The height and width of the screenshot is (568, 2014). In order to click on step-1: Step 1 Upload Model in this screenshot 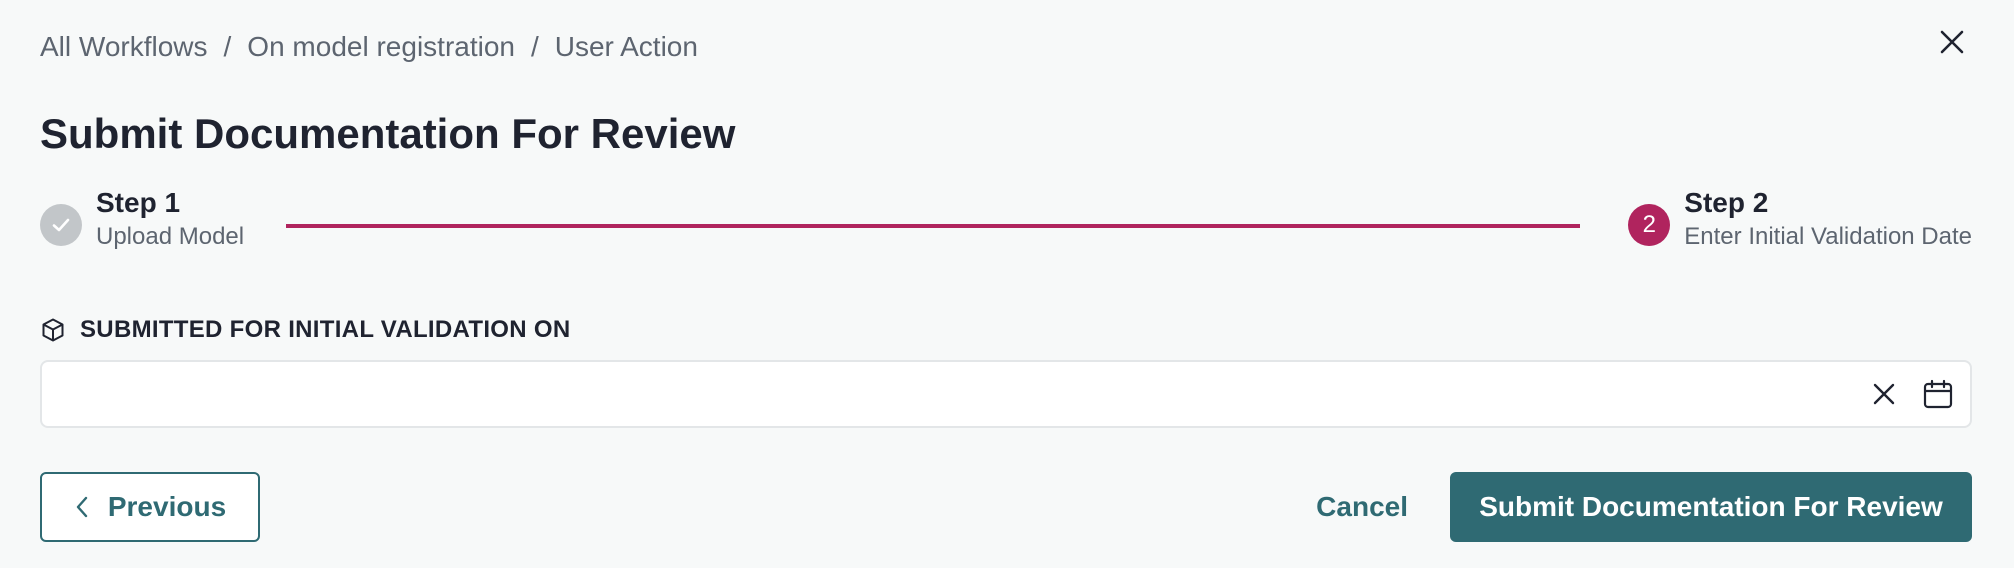, I will do `click(142, 220)`.